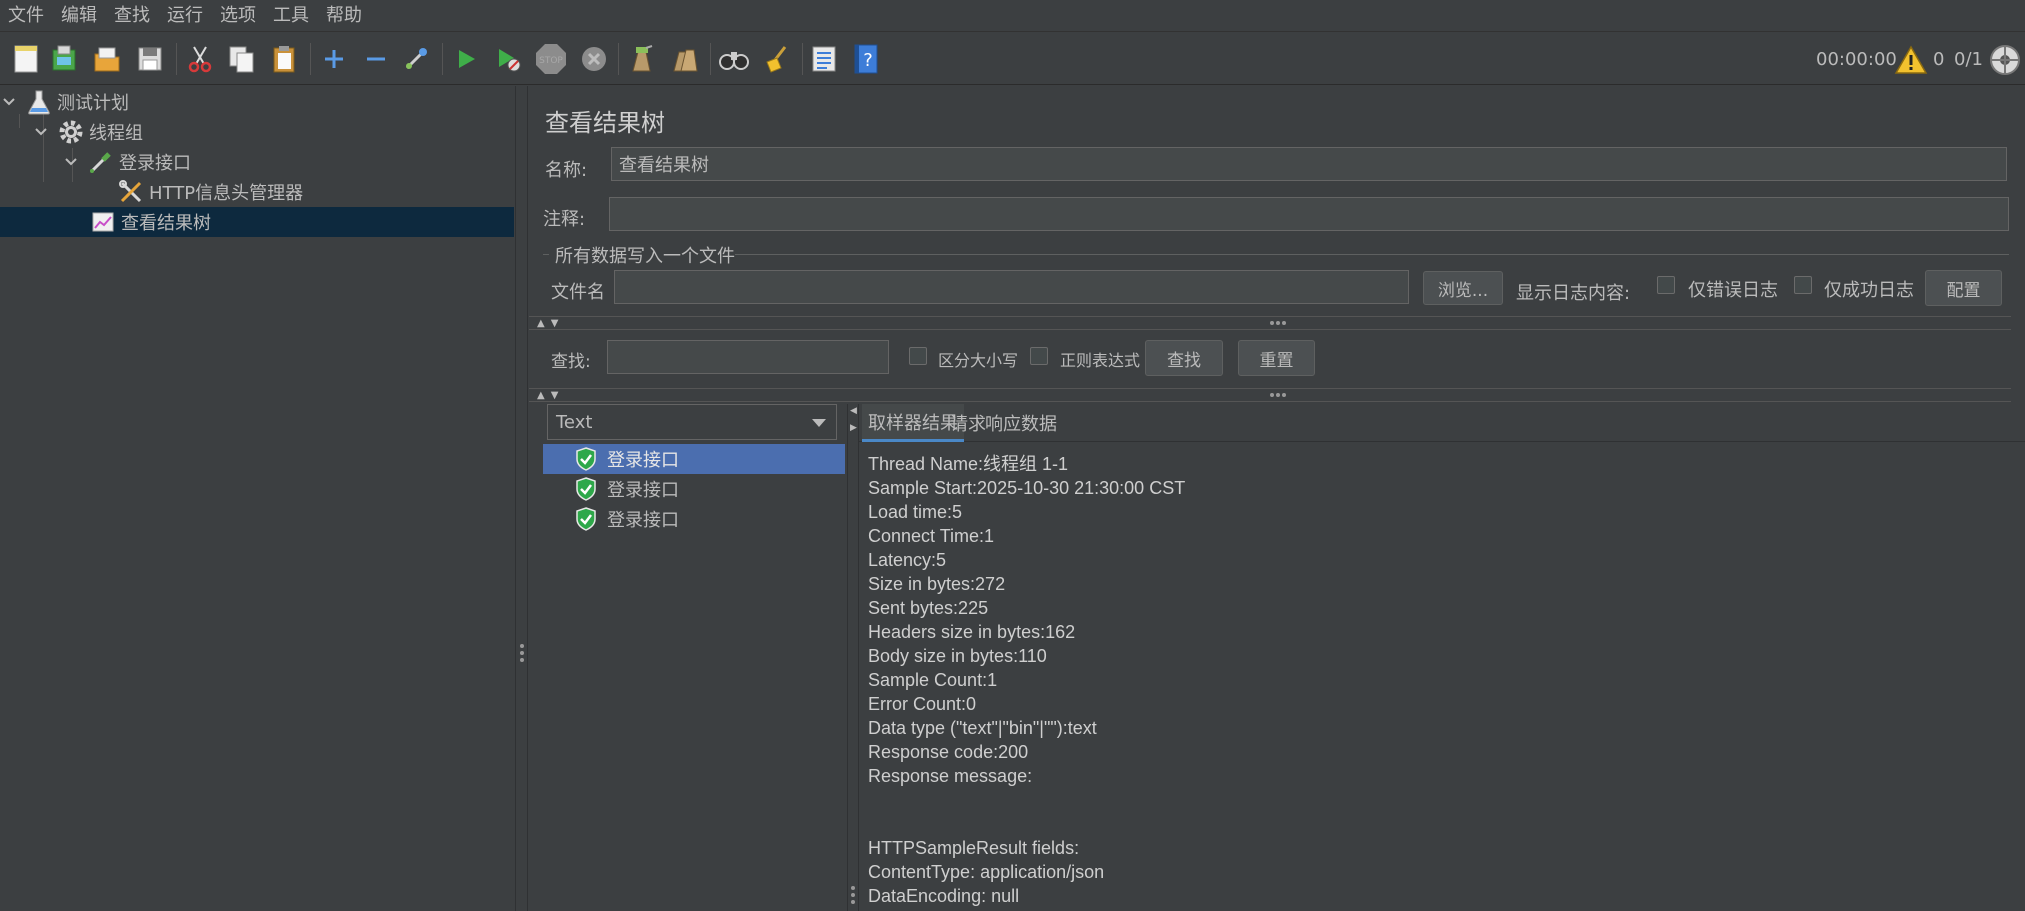  I want to click on flask-icon, so click(39, 102).